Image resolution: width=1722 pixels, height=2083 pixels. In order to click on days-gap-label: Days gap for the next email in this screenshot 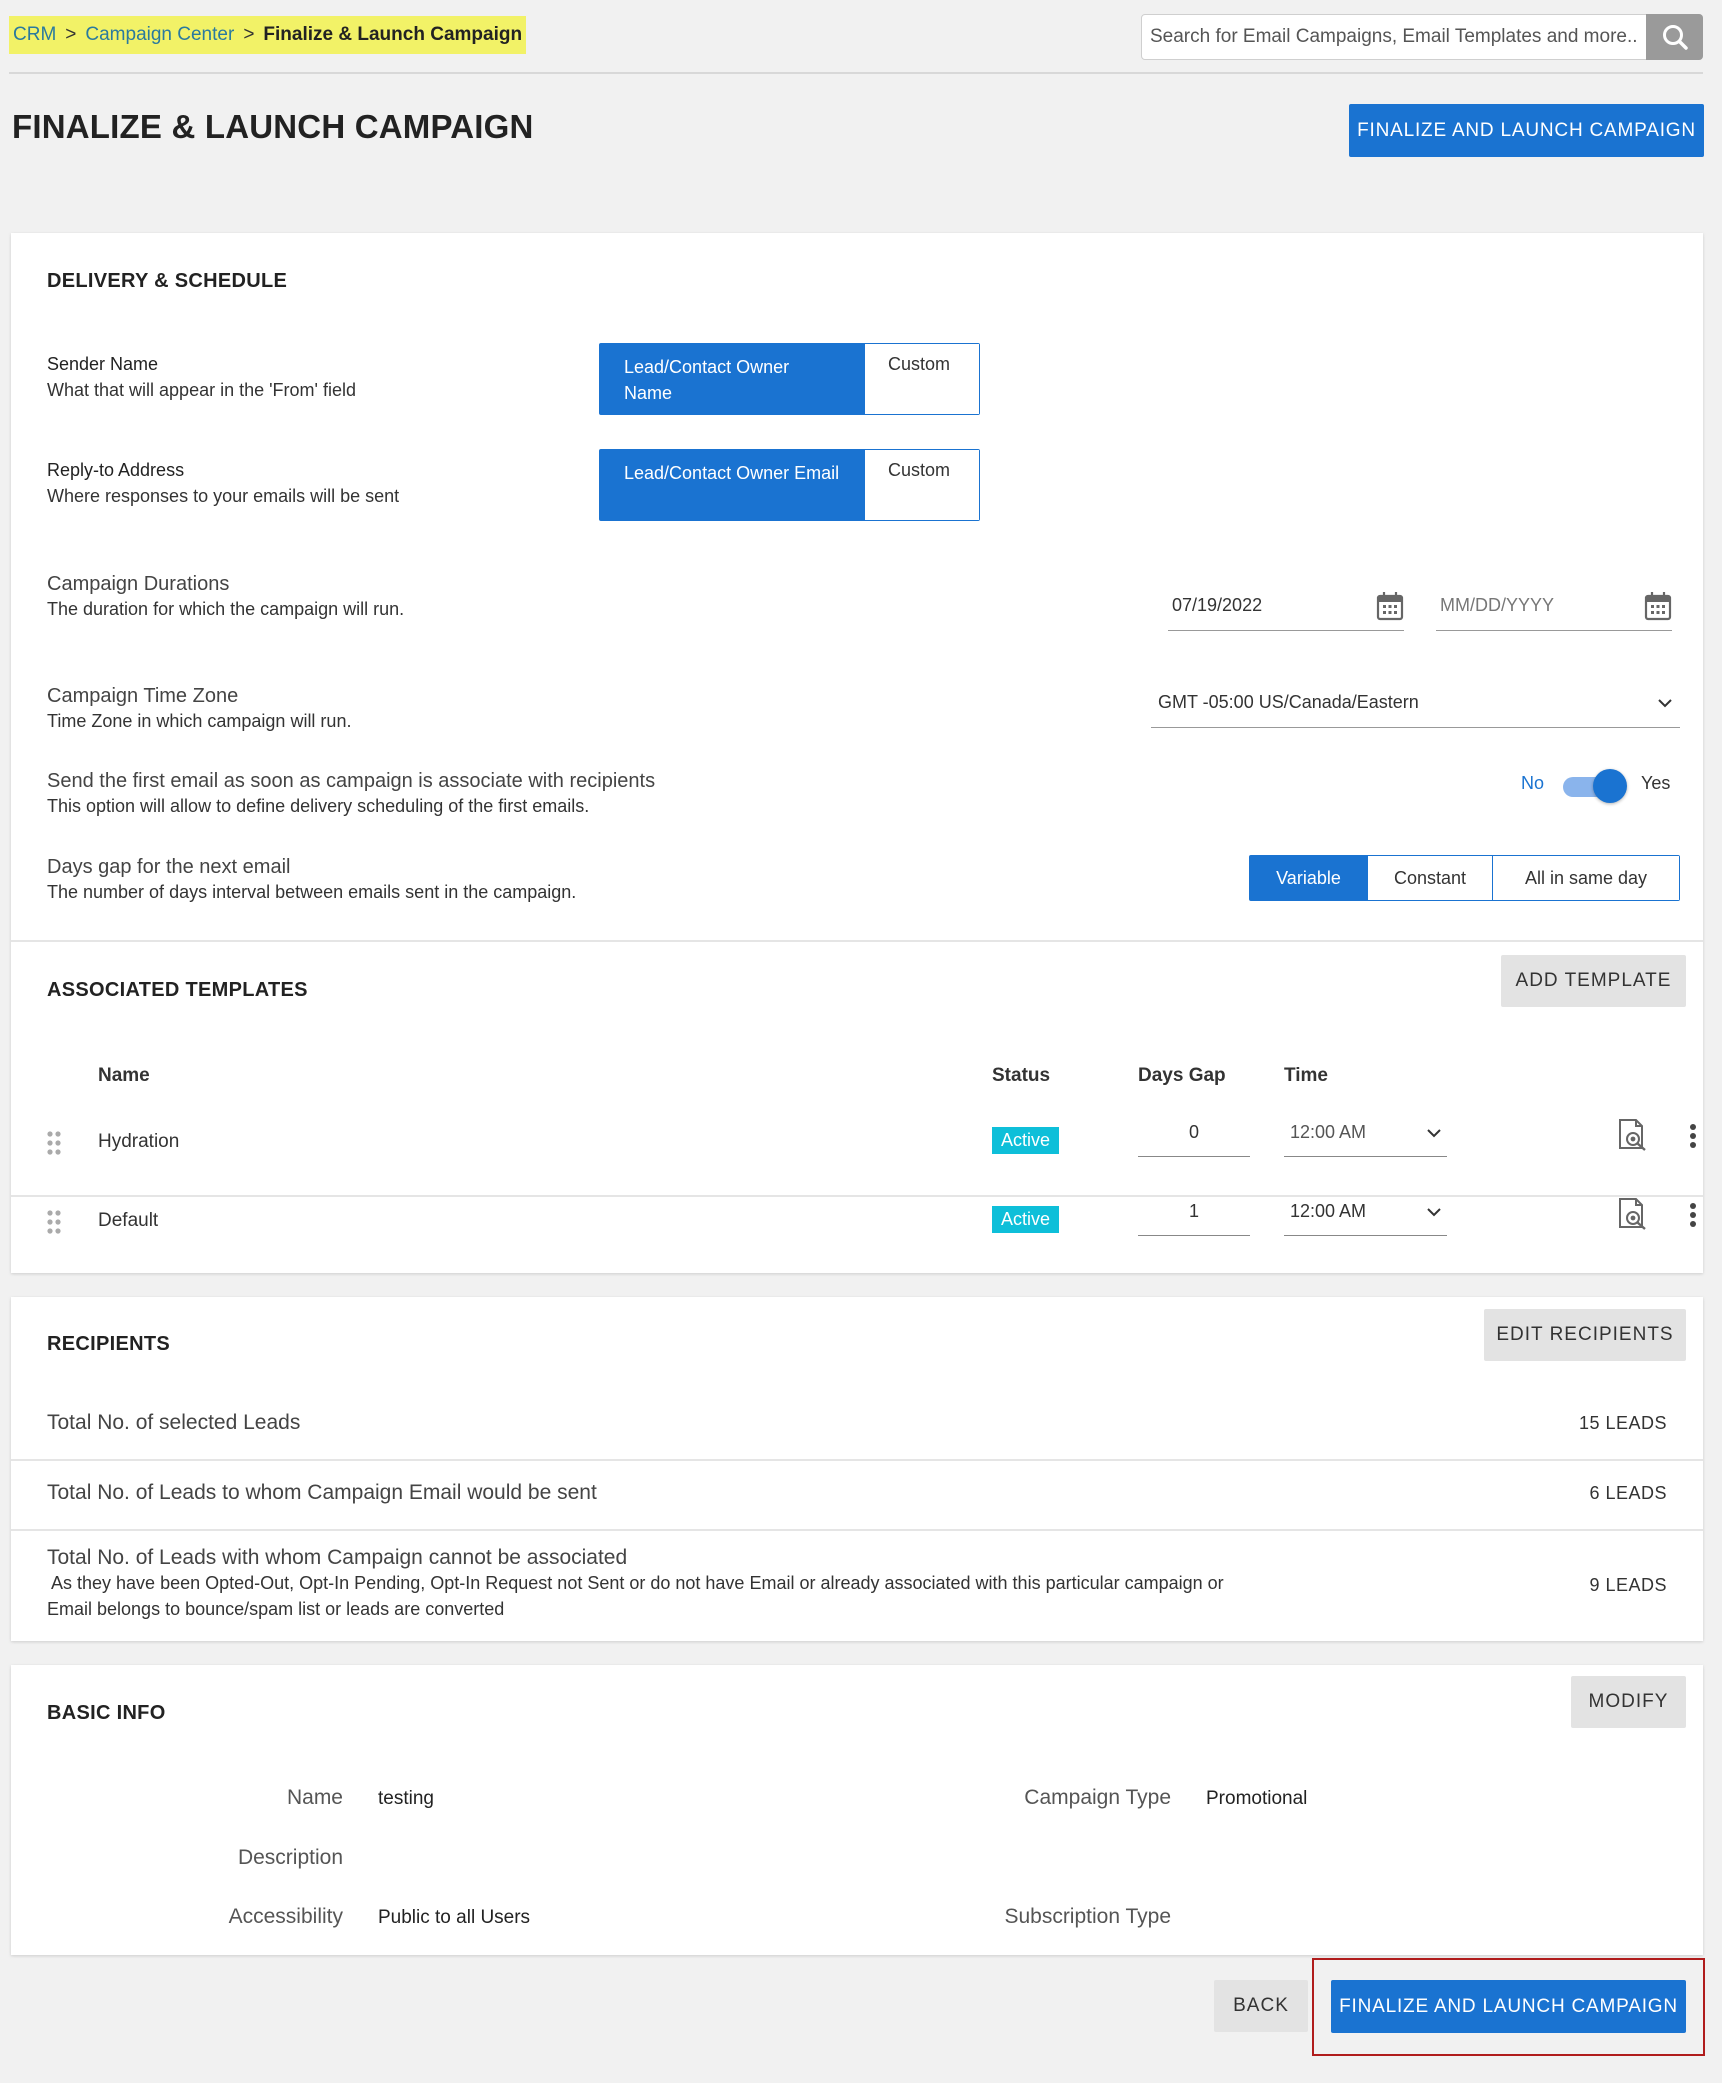, I will do `click(169, 867)`.